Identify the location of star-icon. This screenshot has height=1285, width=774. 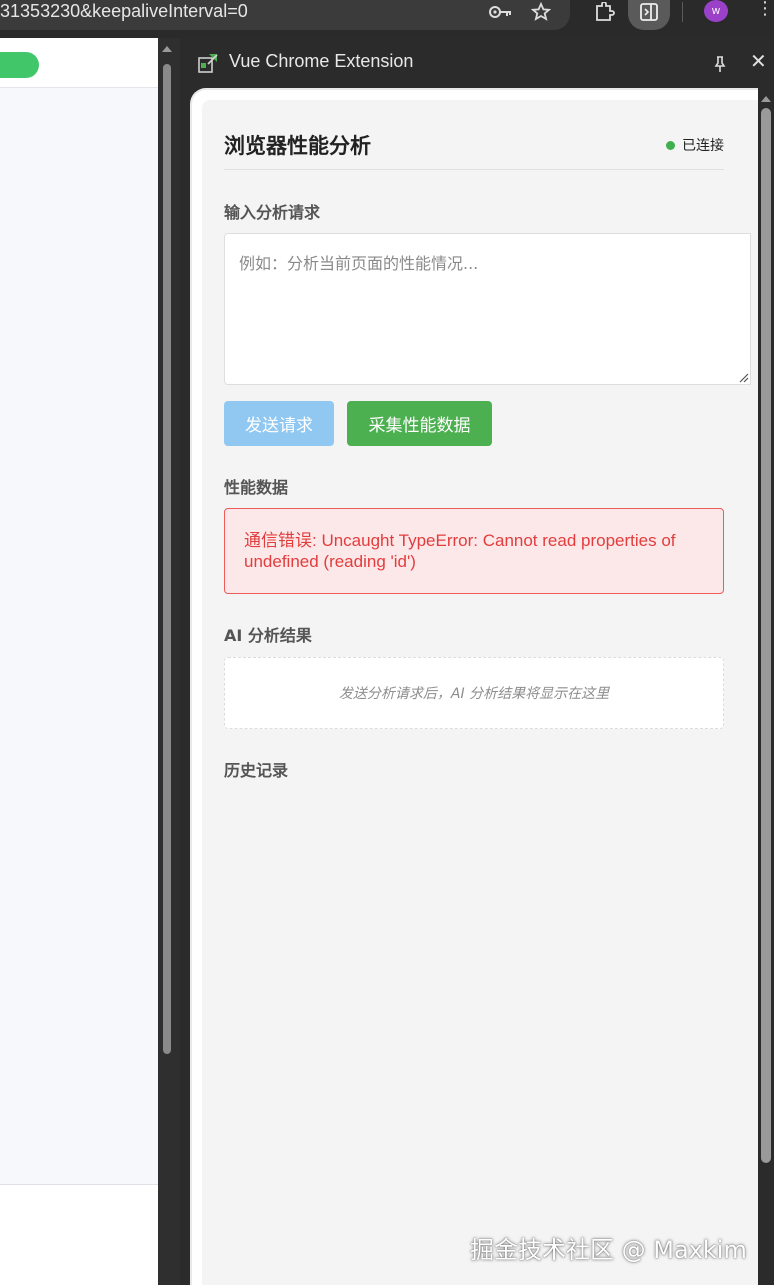
(541, 12).